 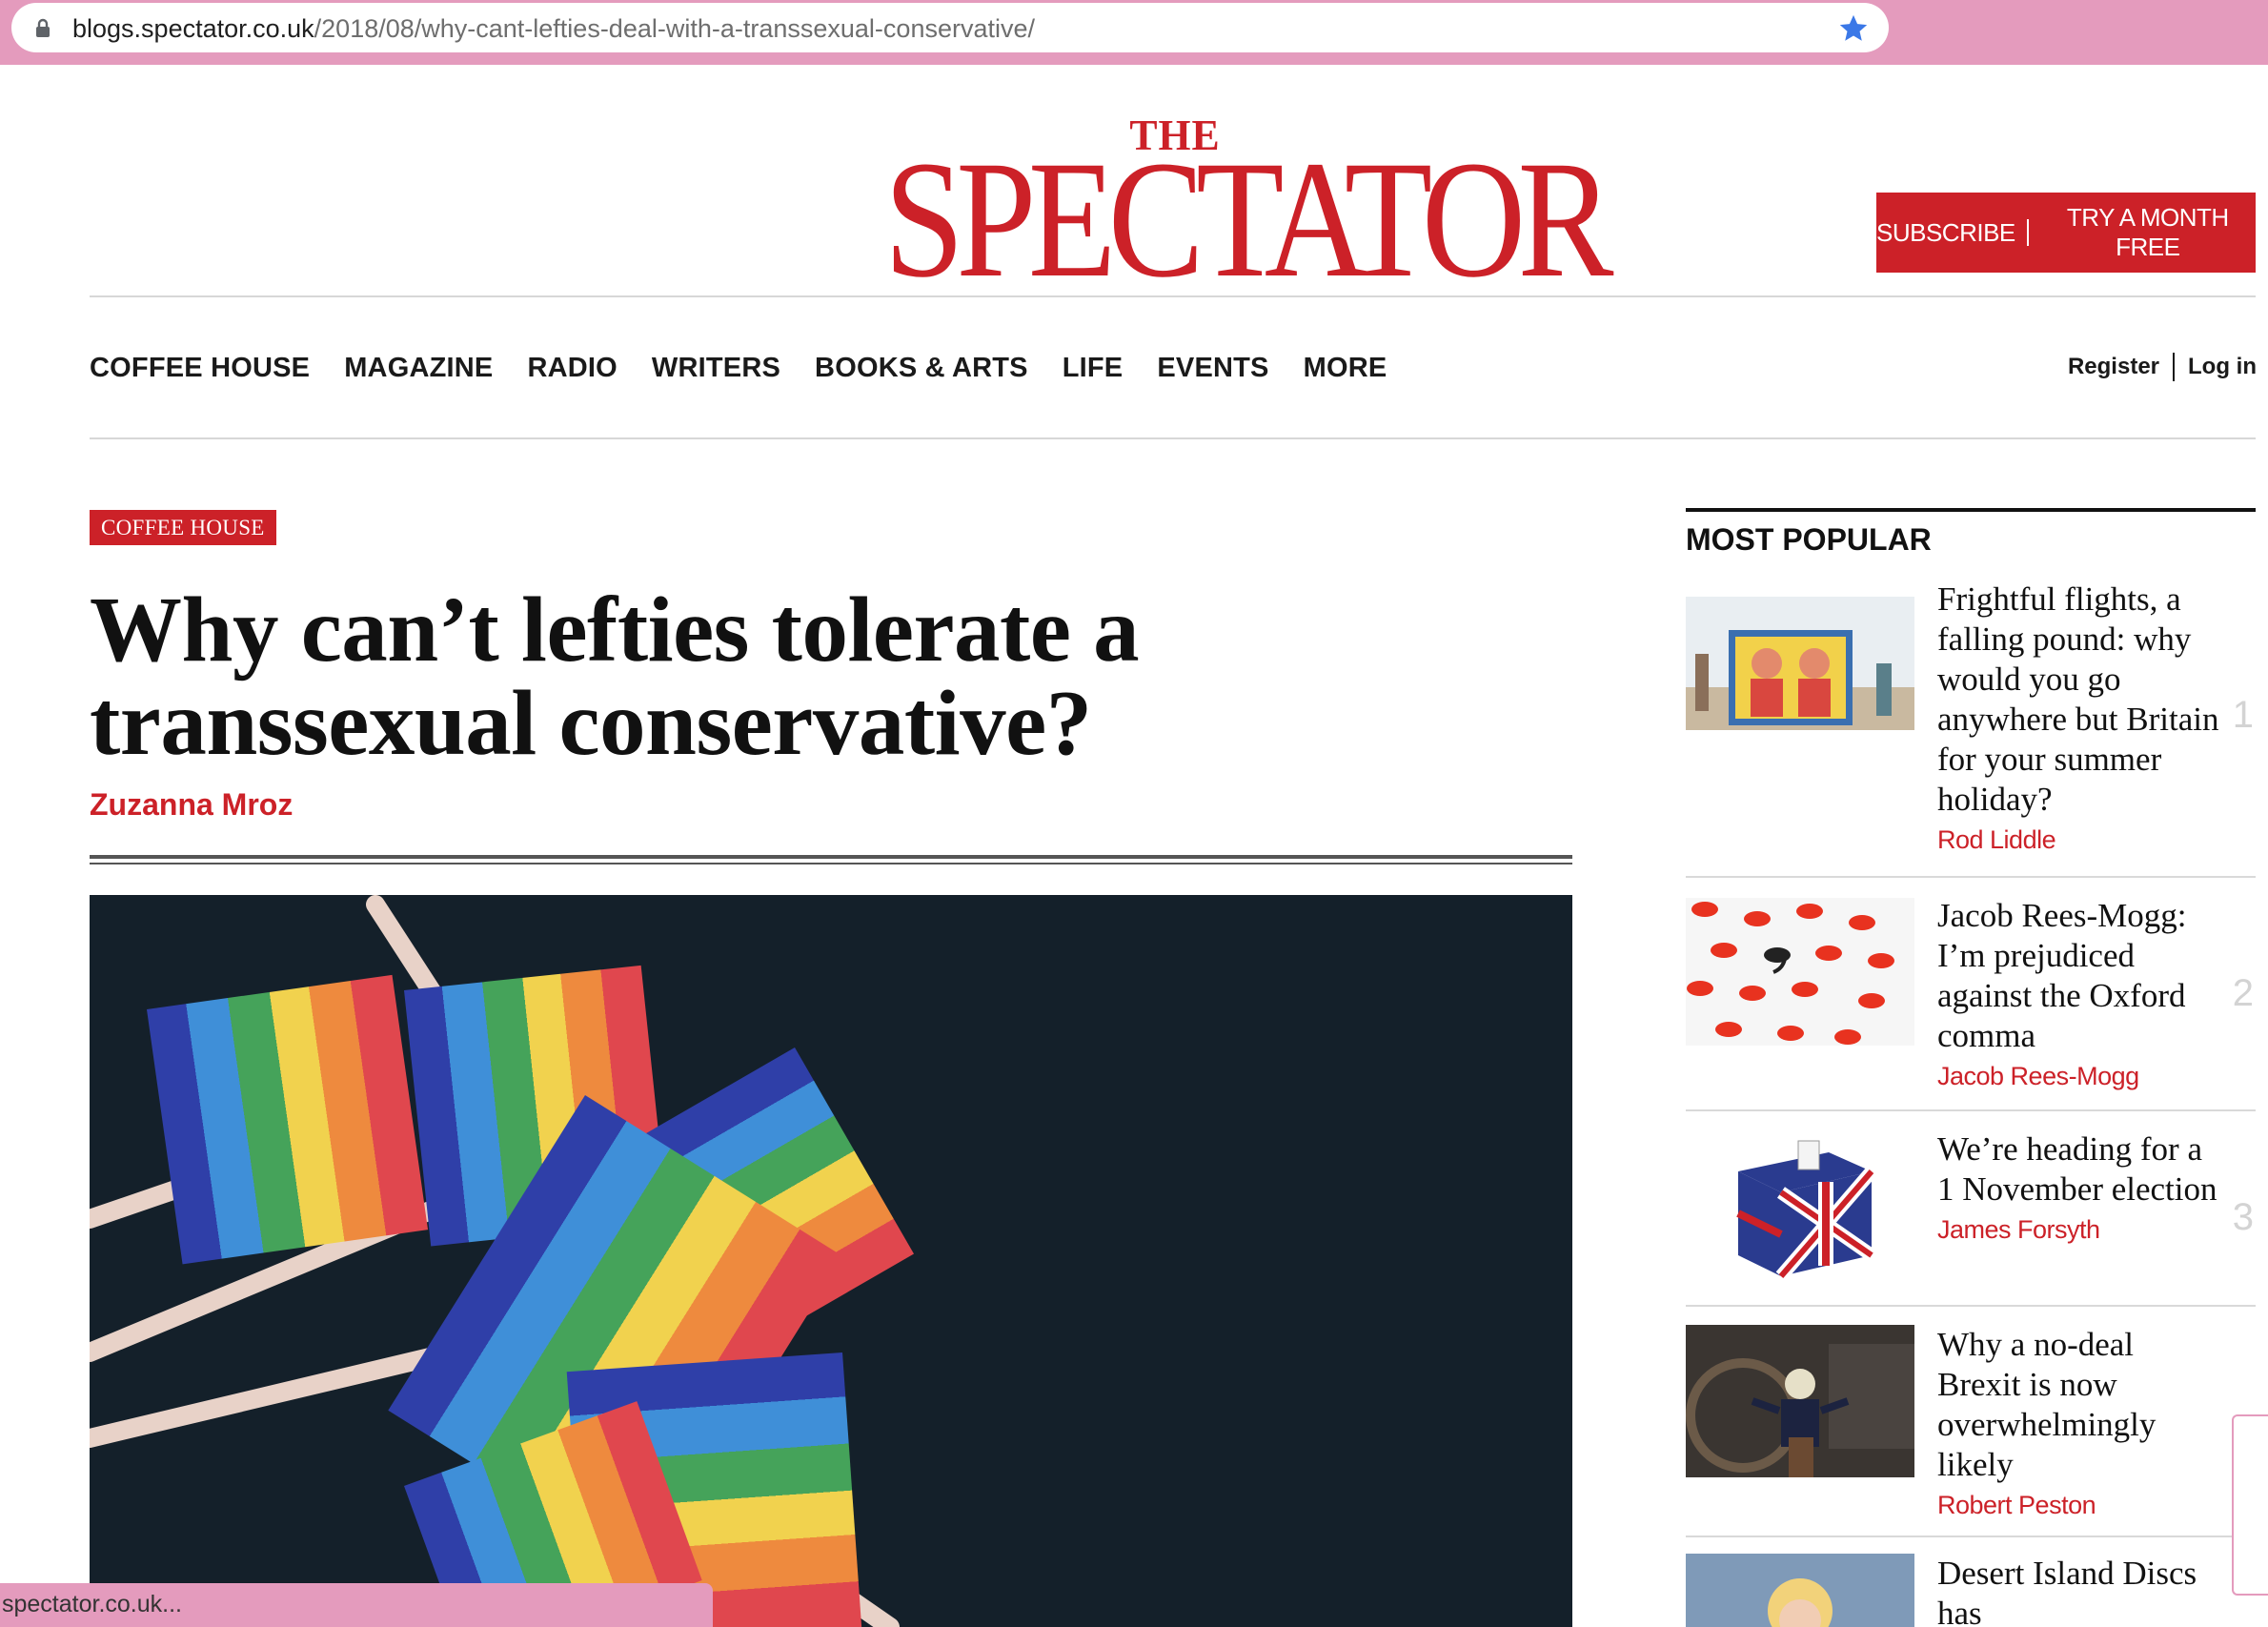 What do you see at coordinates (418, 368) in the screenshot?
I see `nav-item-magazine: MAGAZINE` at bounding box center [418, 368].